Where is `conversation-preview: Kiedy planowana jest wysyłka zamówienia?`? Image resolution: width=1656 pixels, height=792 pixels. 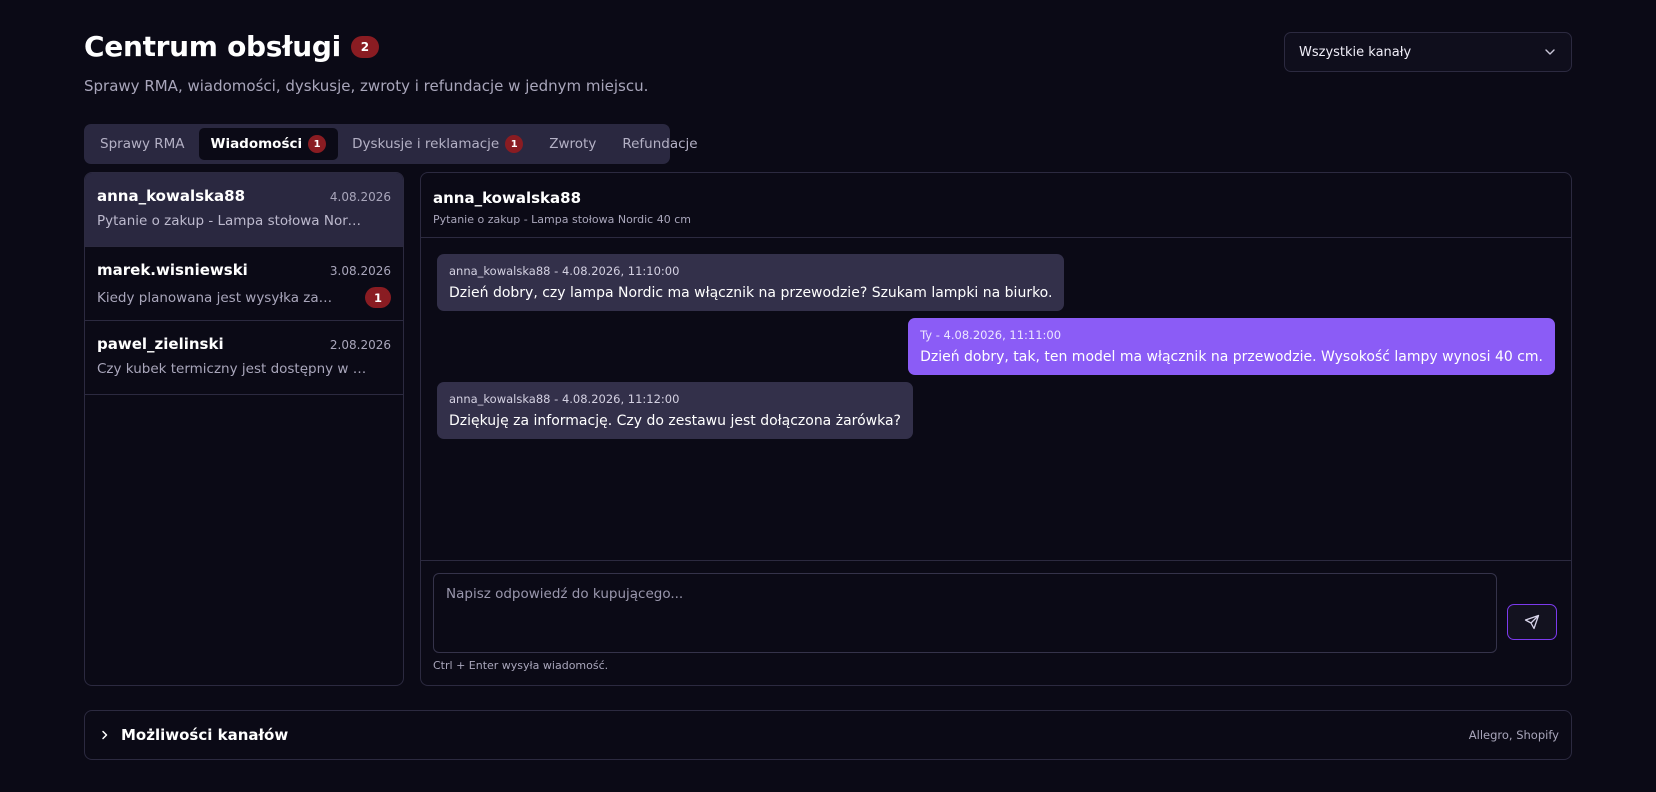
conversation-preview: Kiedy planowana jest wysyłka zamówienia? is located at coordinates (221, 297).